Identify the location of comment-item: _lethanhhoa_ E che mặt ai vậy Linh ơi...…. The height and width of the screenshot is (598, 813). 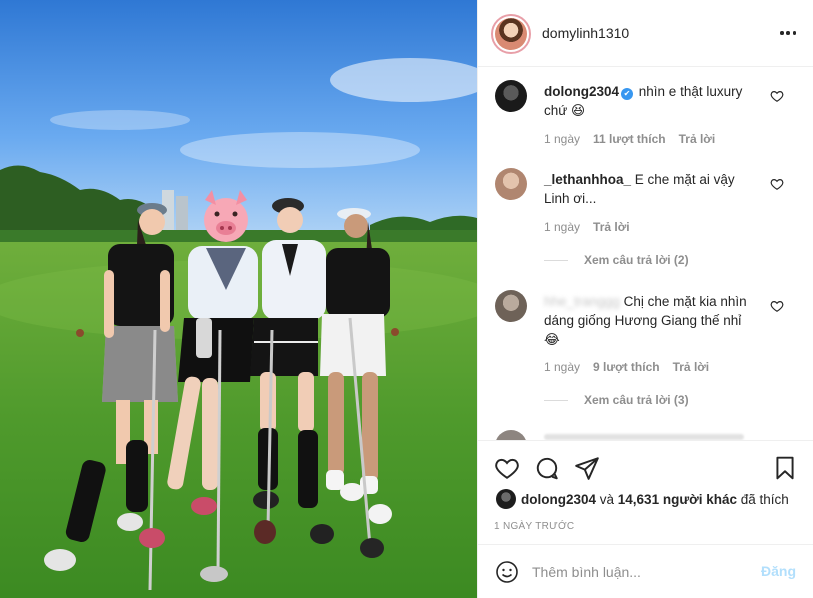
(645, 218).